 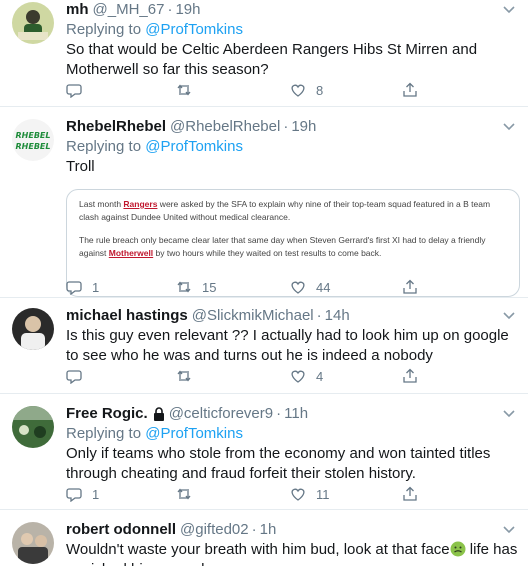 What do you see at coordinates (458, 549) in the screenshot?
I see `nauseated-face-emoji` at bounding box center [458, 549].